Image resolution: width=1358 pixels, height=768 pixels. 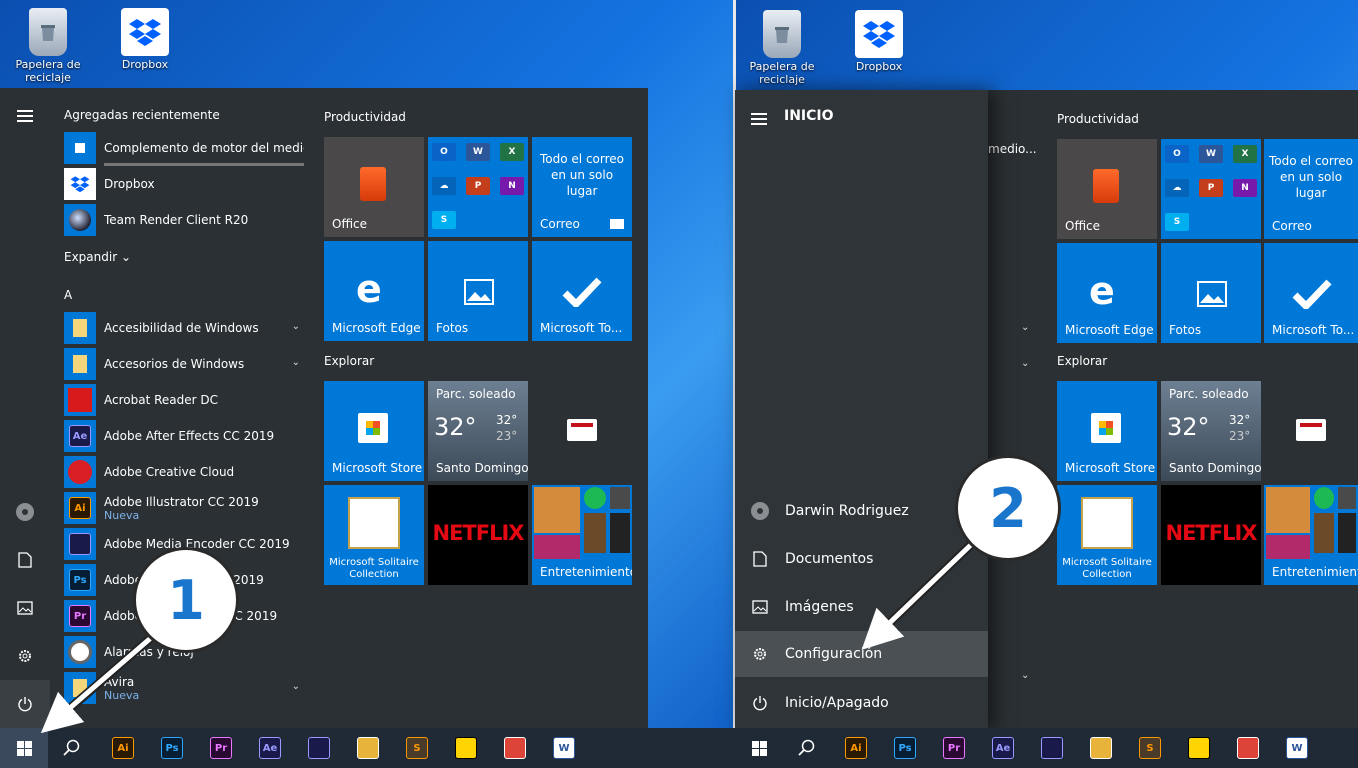 I want to click on office-icon, so click(x=1106, y=186).